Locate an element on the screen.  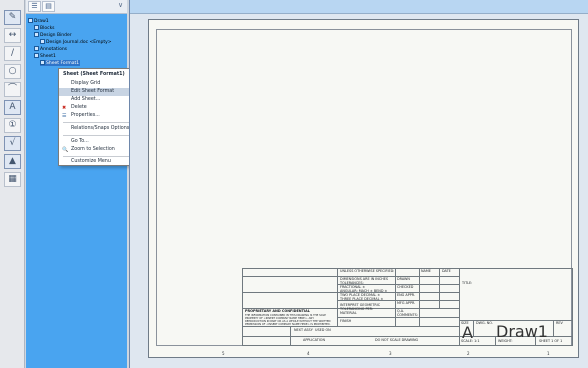
sketch-icon: ✎ is located at coordinates (12, 17).